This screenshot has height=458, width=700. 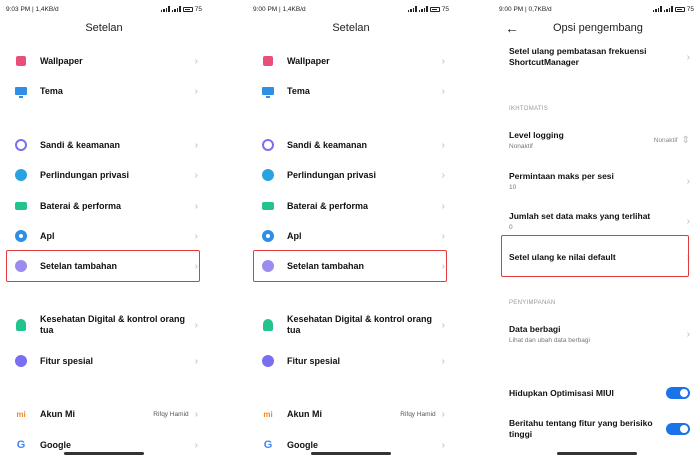 What do you see at coordinates (678, 429) in the screenshot?
I see `risk-notify-toggle` at bounding box center [678, 429].